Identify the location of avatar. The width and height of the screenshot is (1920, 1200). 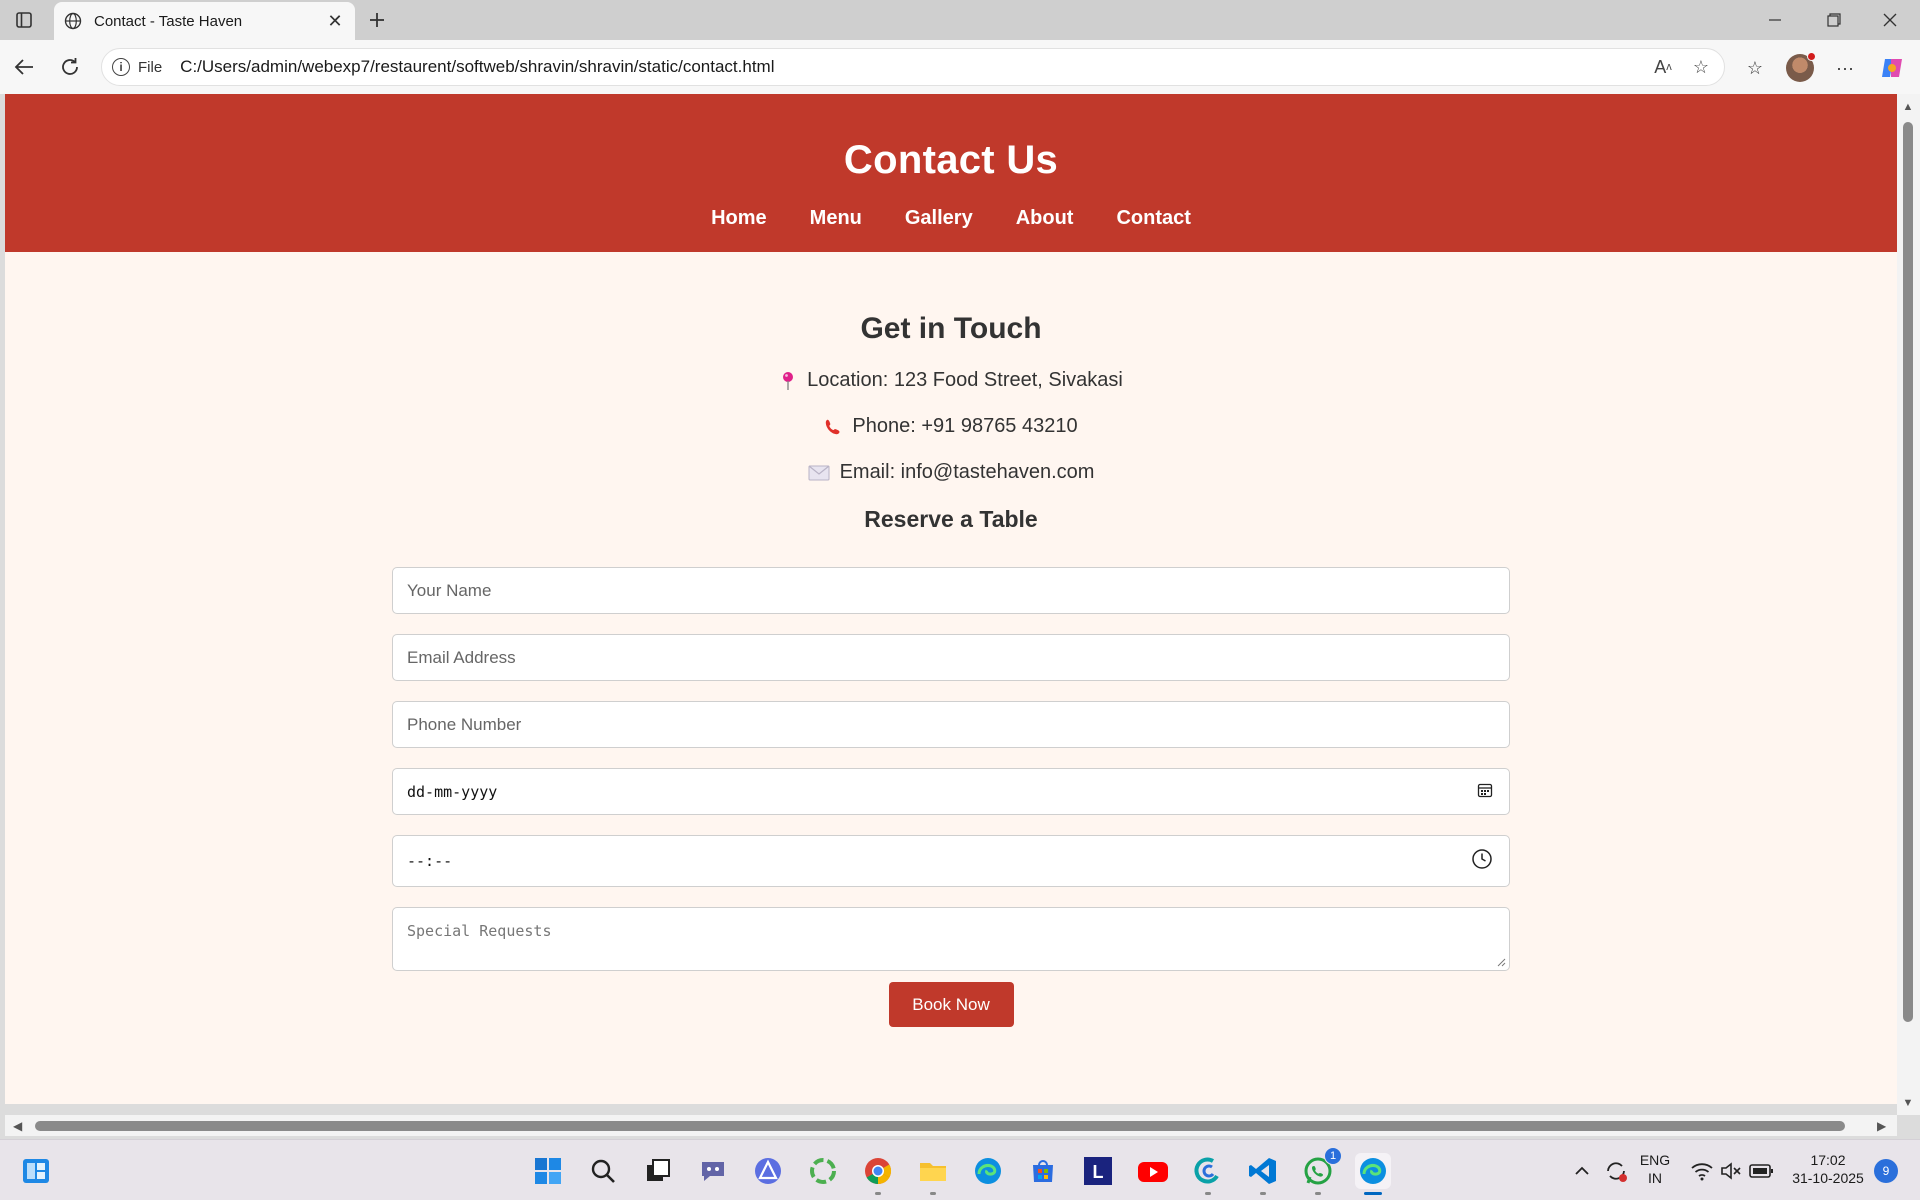
(1801, 67).